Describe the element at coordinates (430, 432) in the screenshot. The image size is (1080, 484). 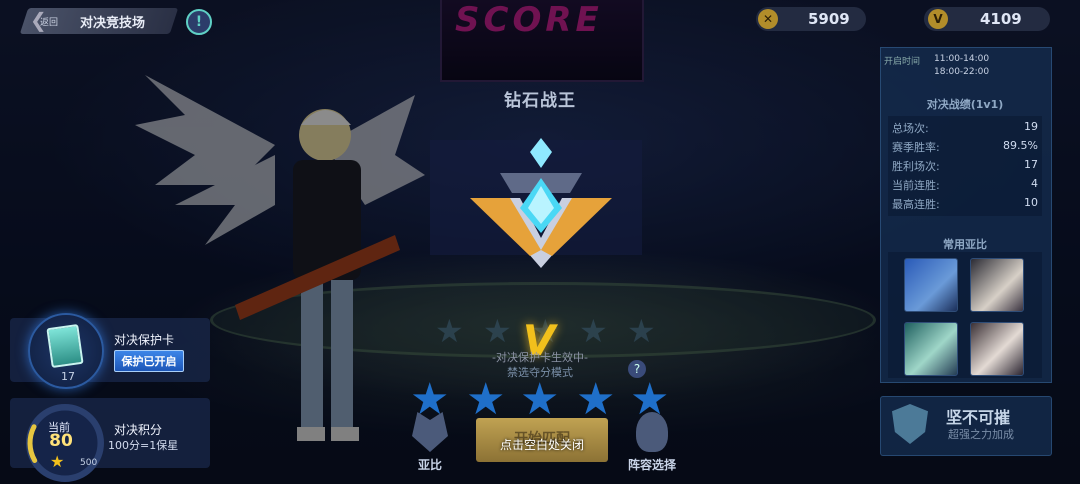
I see `cat-mask-icon` at that location.